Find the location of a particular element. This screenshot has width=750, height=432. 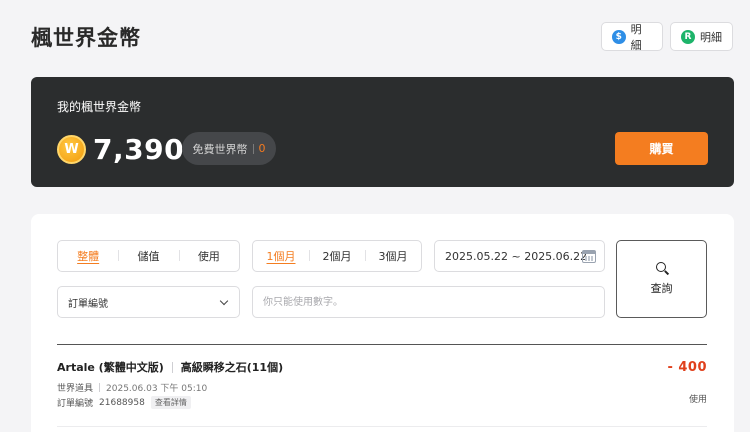

calendar-icon is located at coordinates (589, 256).